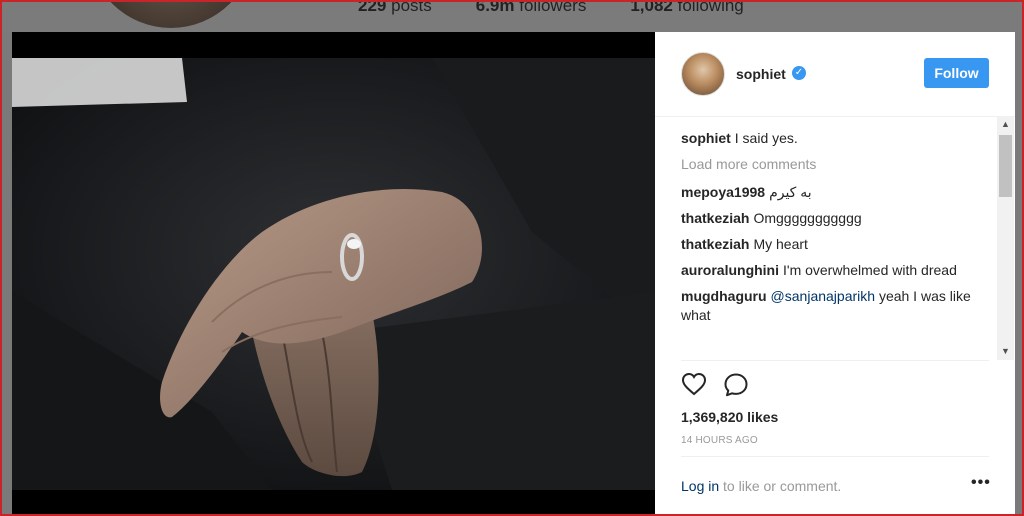 The height and width of the screenshot is (516, 1024). Describe the element at coordinates (761, 74) in the screenshot. I see `post-username: sophiet` at that location.